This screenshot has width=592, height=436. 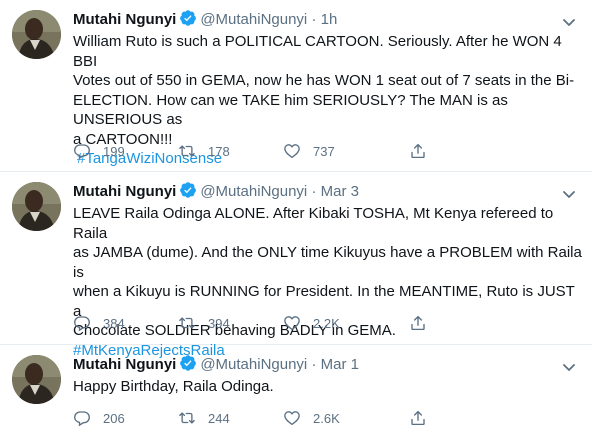 What do you see at coordinates (114, 323) in the screenshot?
I see `reply-count: 384` at bounding box center [114, 323].